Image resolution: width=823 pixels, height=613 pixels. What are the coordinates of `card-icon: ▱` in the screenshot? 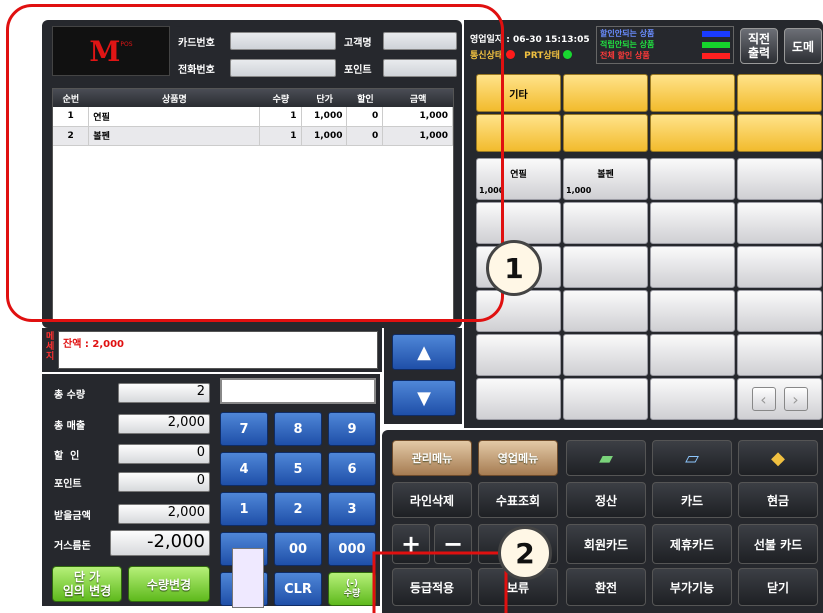 It's located at (692, 458).